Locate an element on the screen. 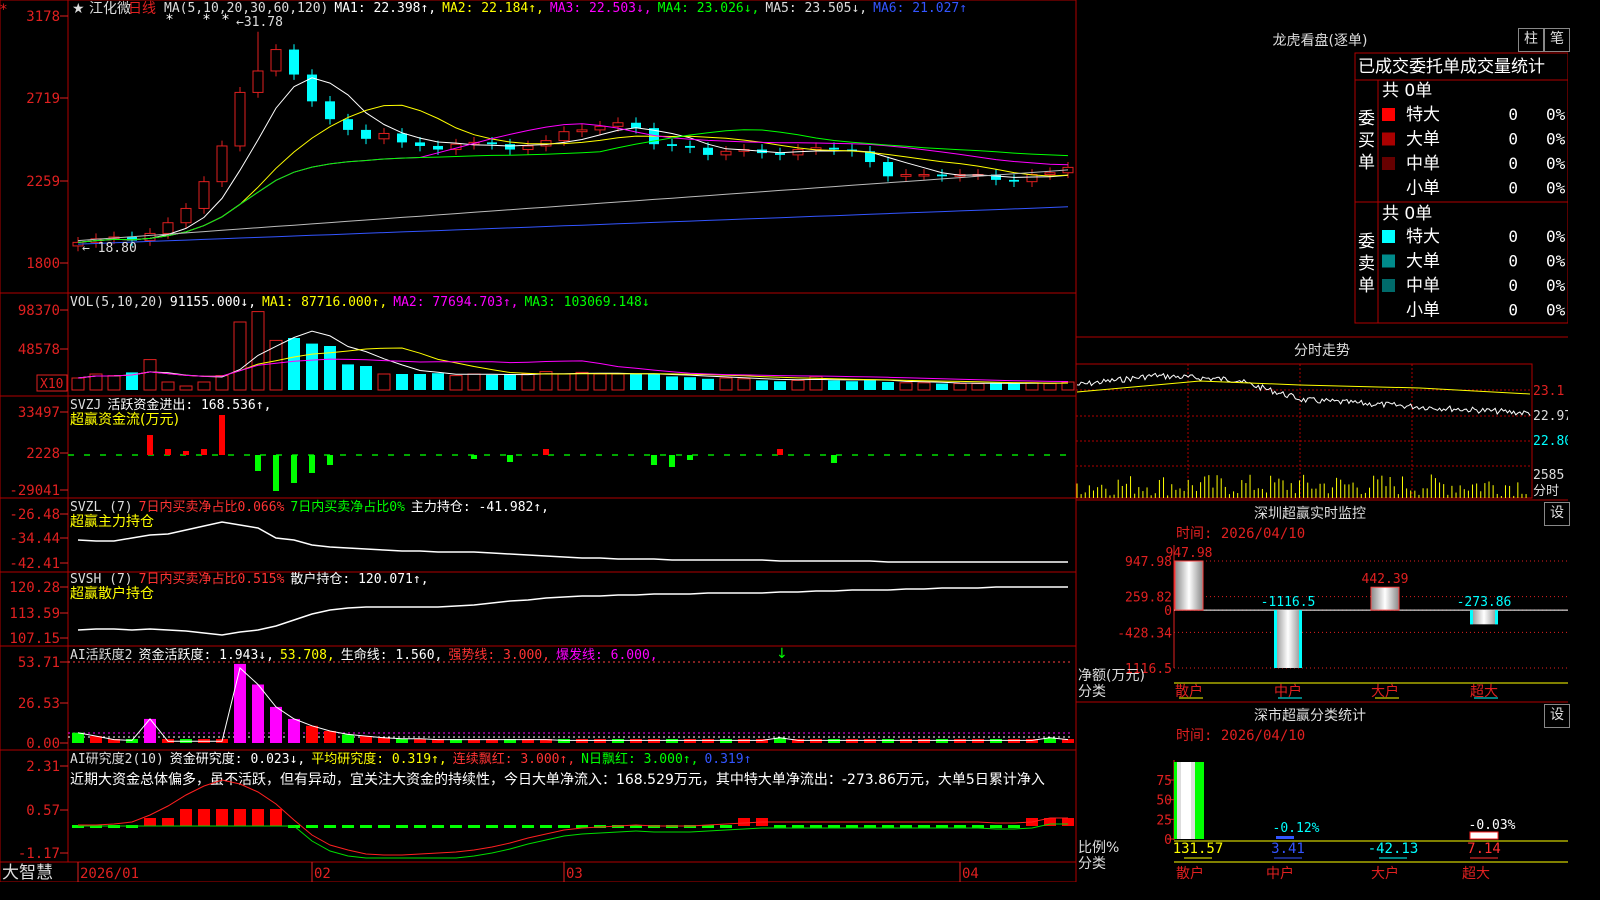 Image resolution: width=1600 pixels, height=900 pixels. classify-category-label: 超大 is located at coordinates (1476, 874).